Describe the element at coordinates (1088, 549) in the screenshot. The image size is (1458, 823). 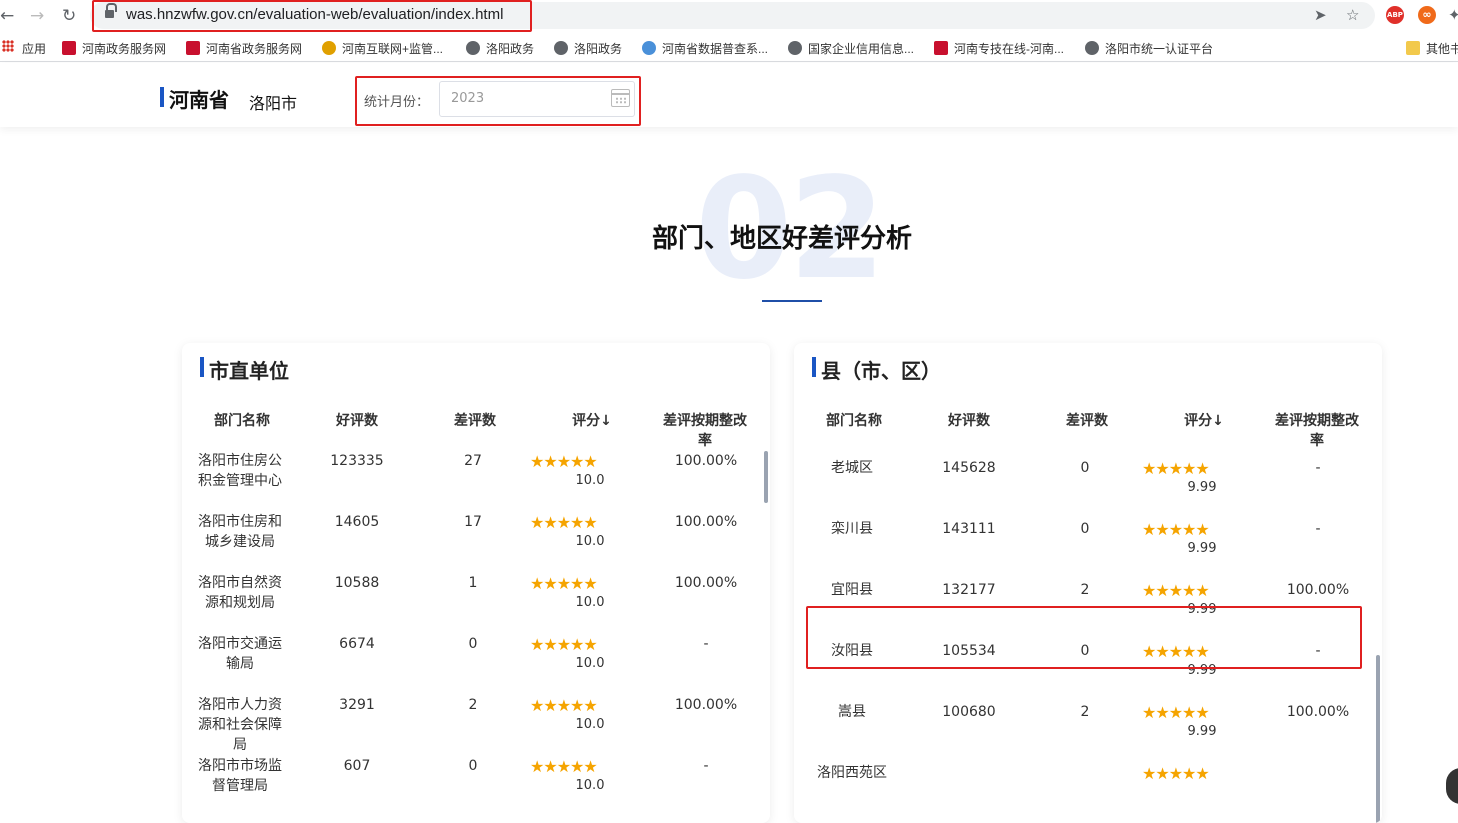
I see `table-row: 栾川县 143111 0 ★★★★★ 9.99 -` at that location.